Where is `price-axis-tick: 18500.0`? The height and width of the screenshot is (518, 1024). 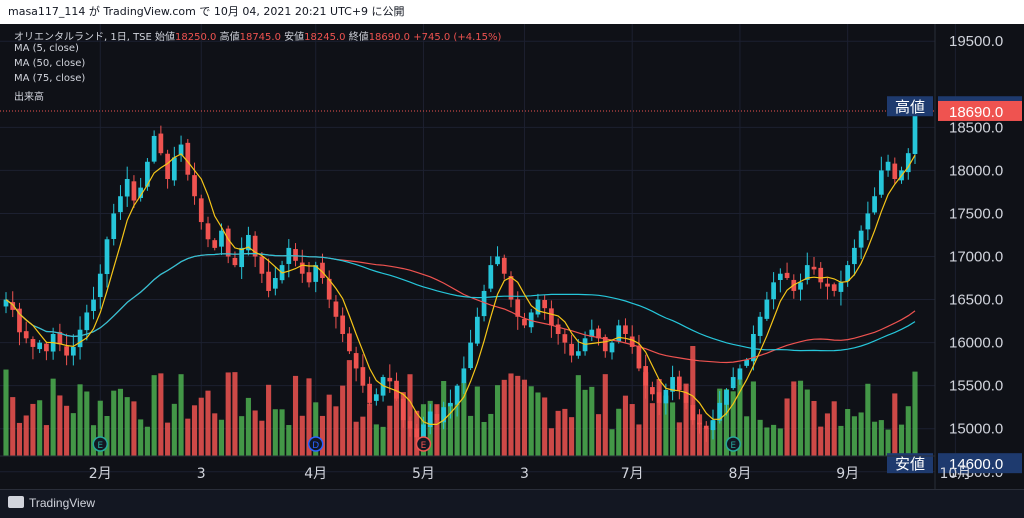
price-axis-tick: 18500.0 is located at coordinates (976, 127).